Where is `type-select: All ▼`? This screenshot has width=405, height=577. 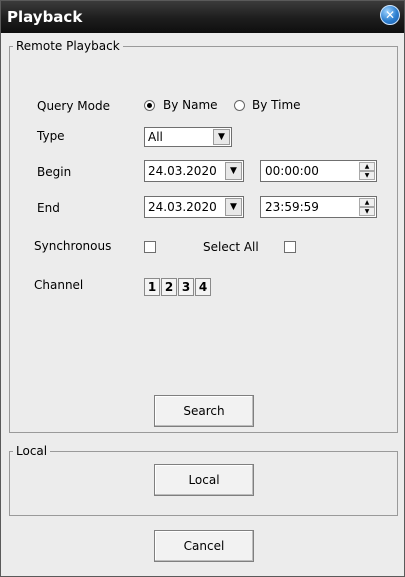
type-select: All ▼ is located at coordinates (188, 137).